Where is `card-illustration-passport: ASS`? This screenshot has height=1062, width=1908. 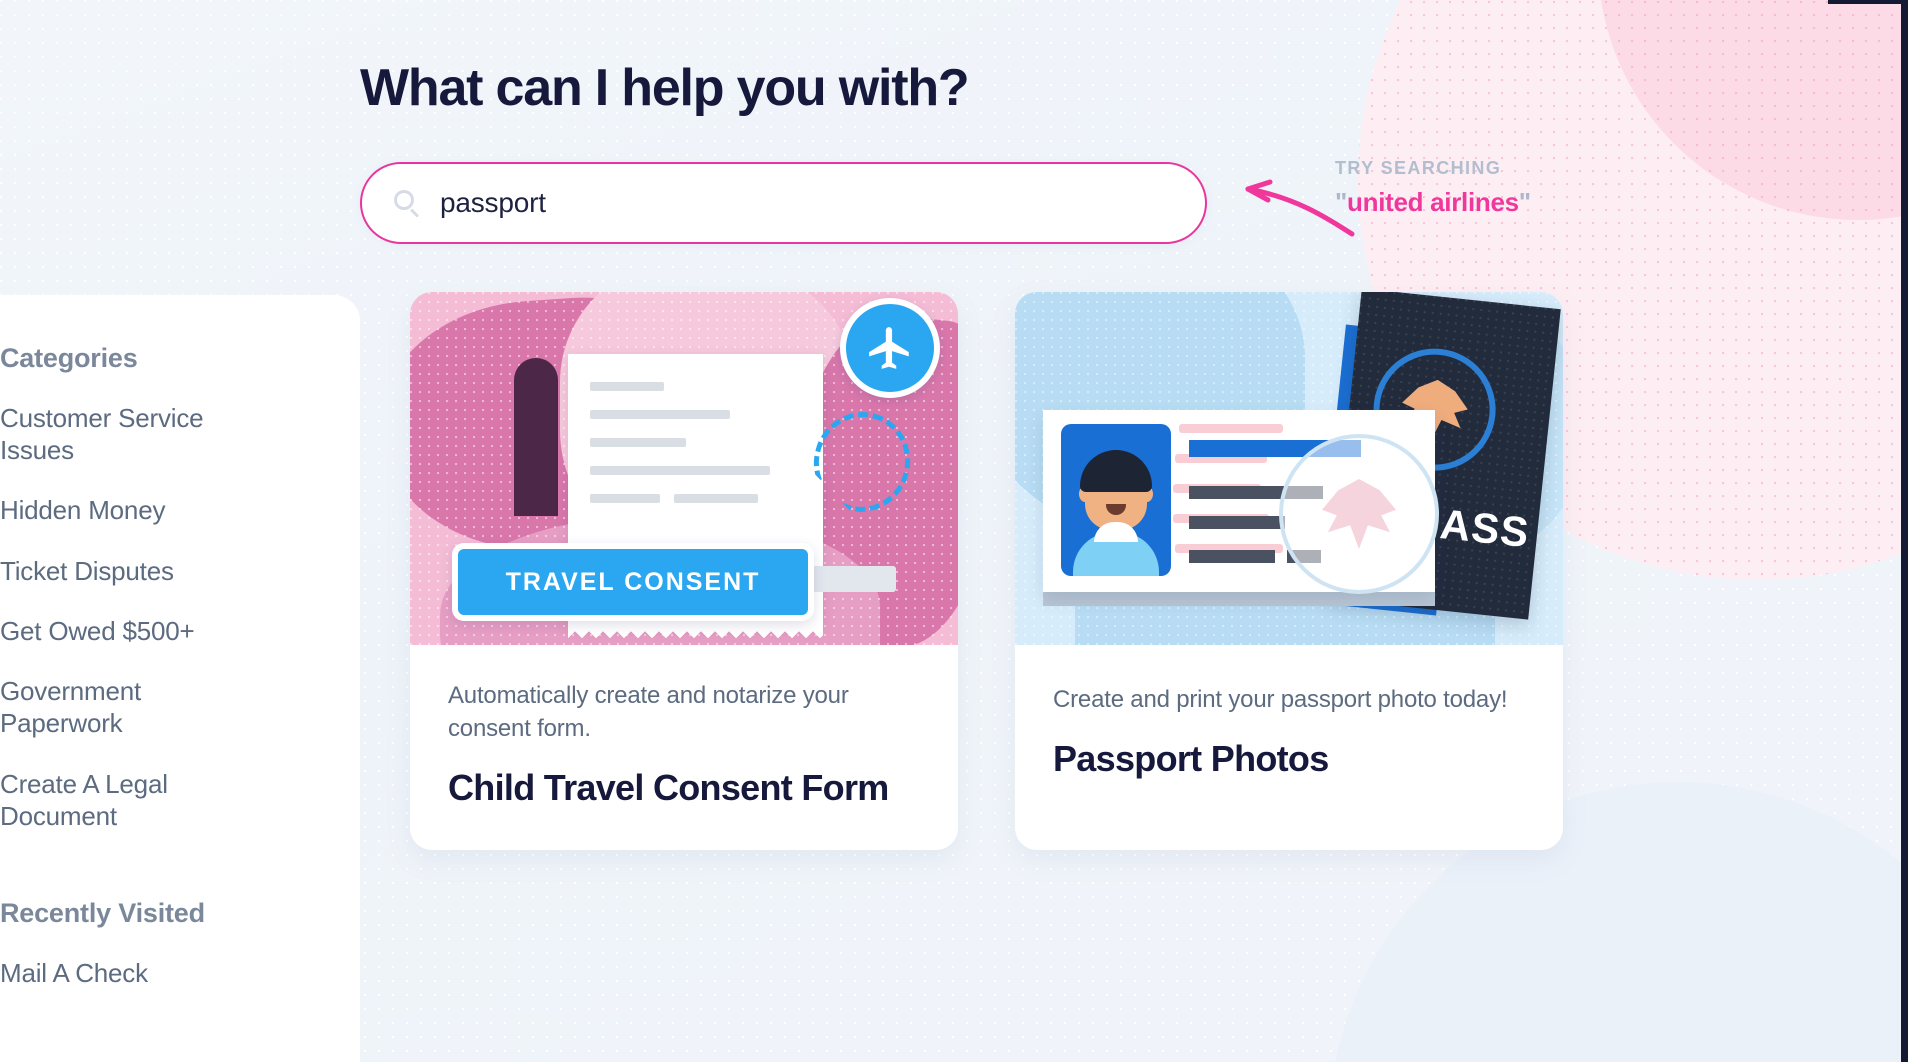 card-illustration-passport: ASS is located at coordinates (1289, 468).